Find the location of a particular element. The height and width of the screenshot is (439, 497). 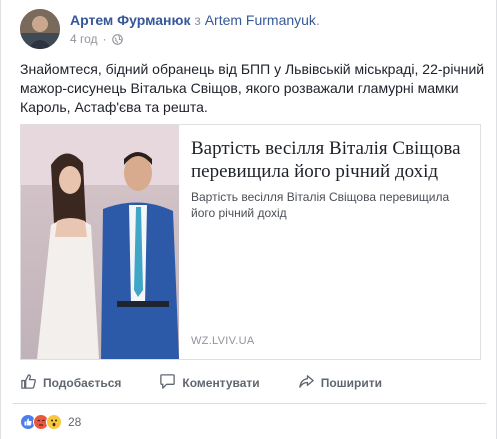

share-label: Поширити is located at coordinates (351, 383).